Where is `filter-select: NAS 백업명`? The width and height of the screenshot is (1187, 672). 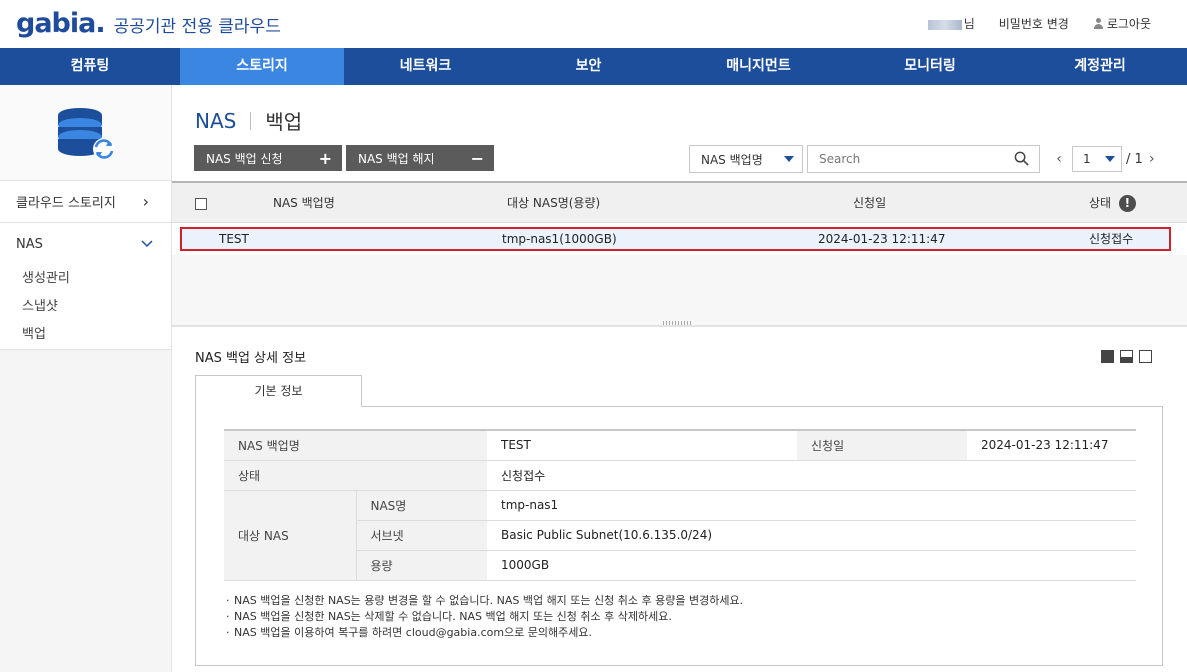
filter-select: NAS 백업명 is located at coordinates (746, 159).